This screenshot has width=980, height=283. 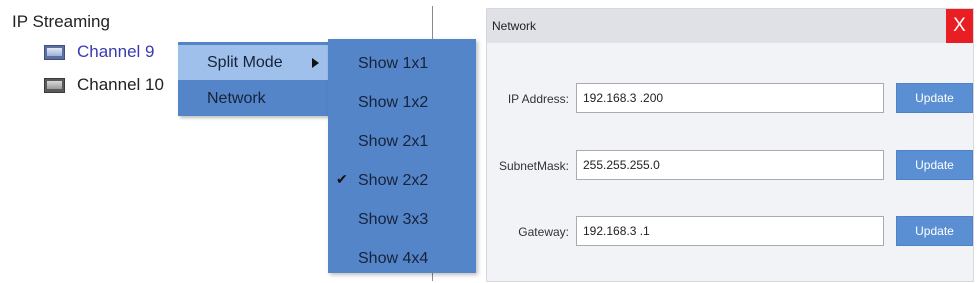 I want to click on tree-item-channel-10: Channel 10, so click(x=104, y=85).